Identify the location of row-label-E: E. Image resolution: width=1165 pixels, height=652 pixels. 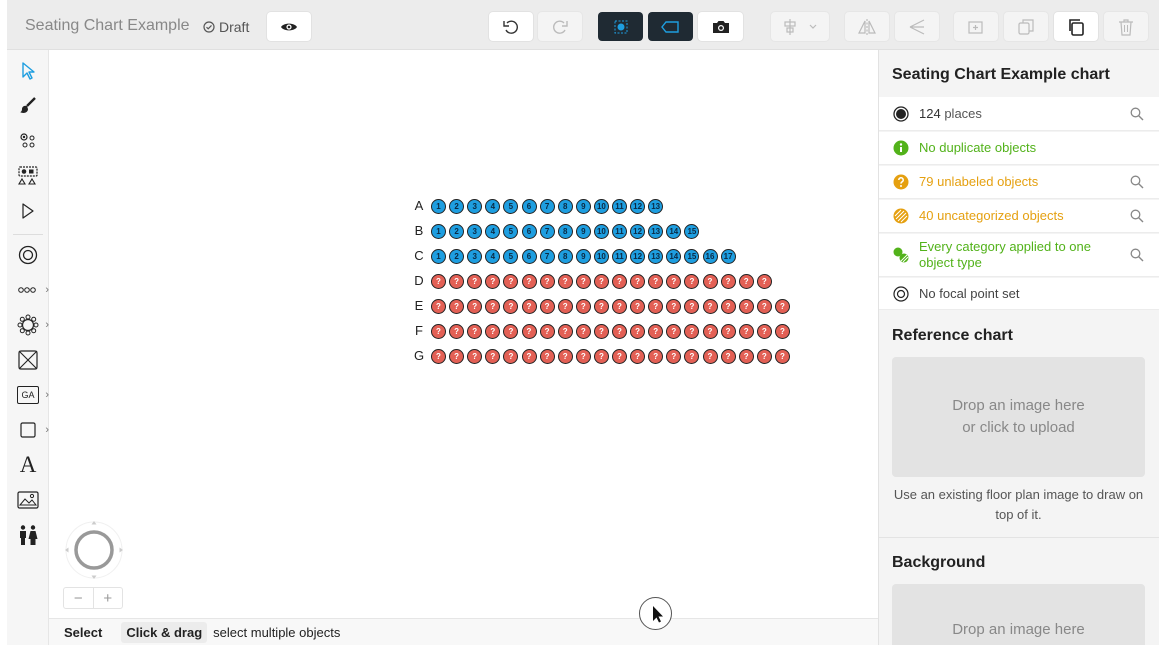
(419, 305).